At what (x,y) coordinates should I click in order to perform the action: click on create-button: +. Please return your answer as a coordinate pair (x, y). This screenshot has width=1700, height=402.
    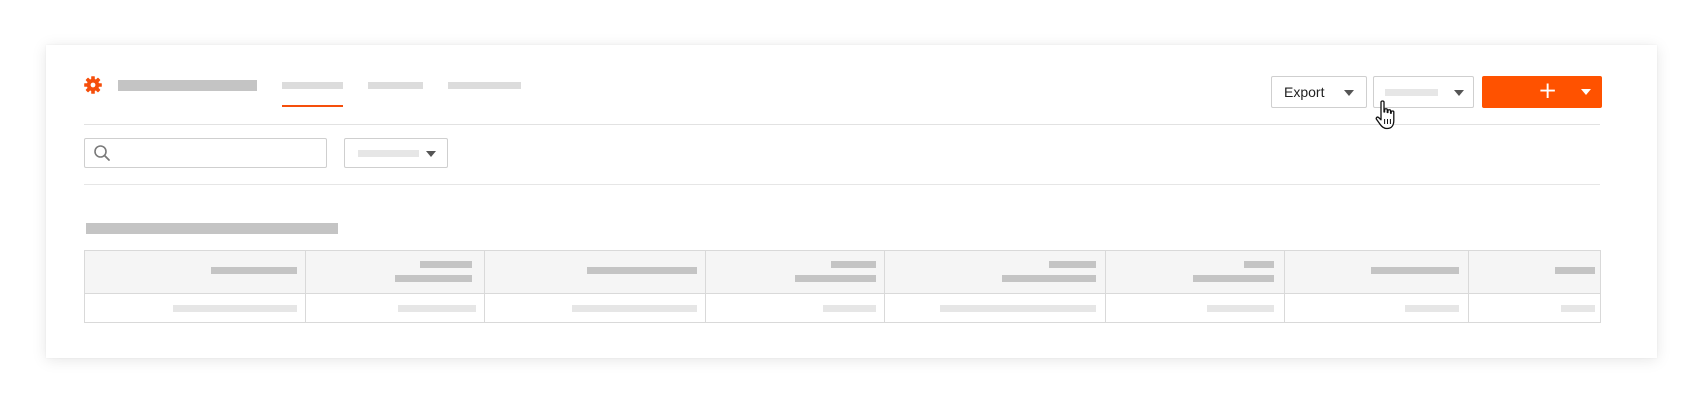
    Looking at the image, I should click on (1542, 92).